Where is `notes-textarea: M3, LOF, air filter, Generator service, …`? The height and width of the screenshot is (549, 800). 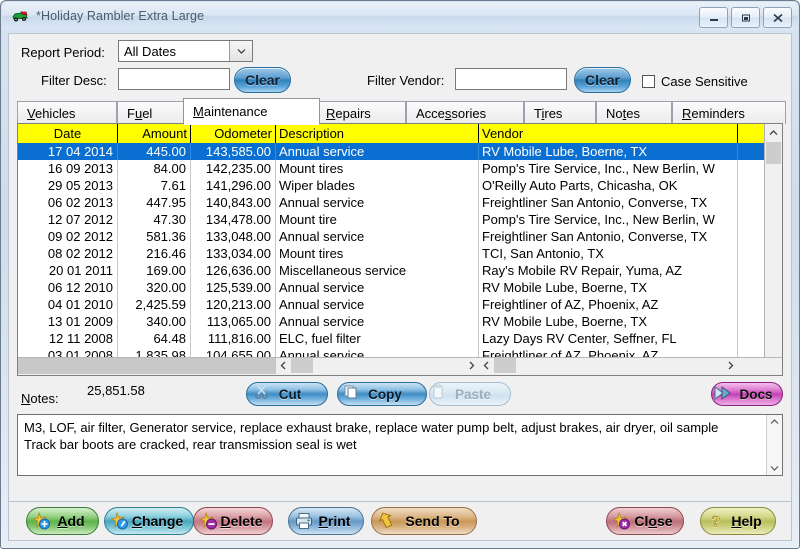 notes-textarea: M3, LOF, air filter, Generator service, … is located at coordinates (400, 445).